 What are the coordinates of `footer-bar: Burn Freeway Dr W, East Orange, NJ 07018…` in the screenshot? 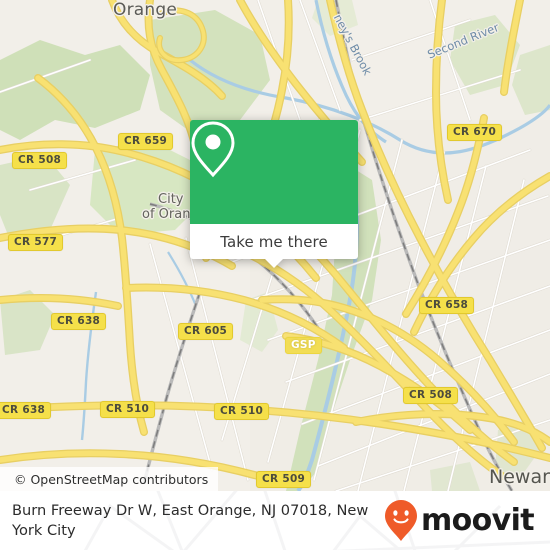 It's located at (275, 520).